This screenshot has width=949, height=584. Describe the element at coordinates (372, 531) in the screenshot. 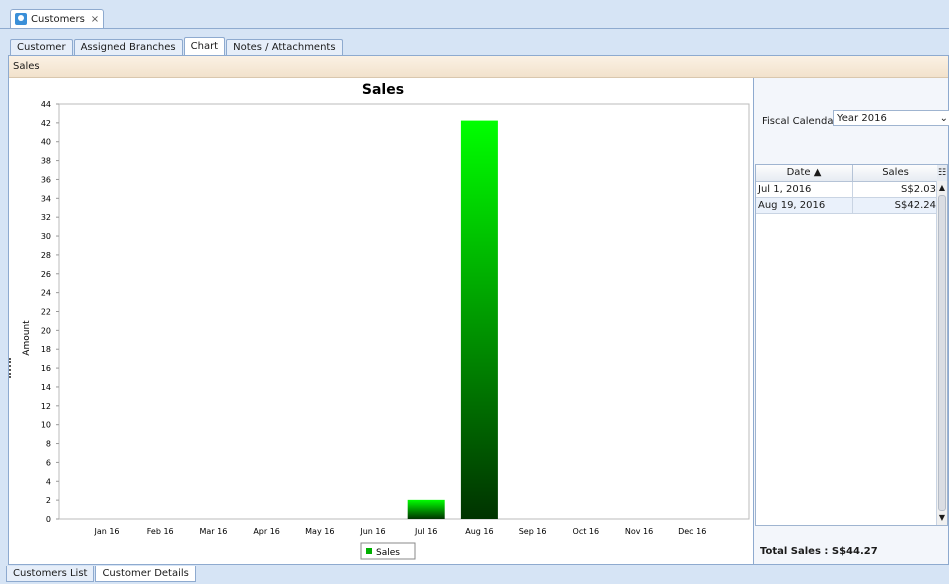

I see `x-tick-label: Jun 16` at that location.